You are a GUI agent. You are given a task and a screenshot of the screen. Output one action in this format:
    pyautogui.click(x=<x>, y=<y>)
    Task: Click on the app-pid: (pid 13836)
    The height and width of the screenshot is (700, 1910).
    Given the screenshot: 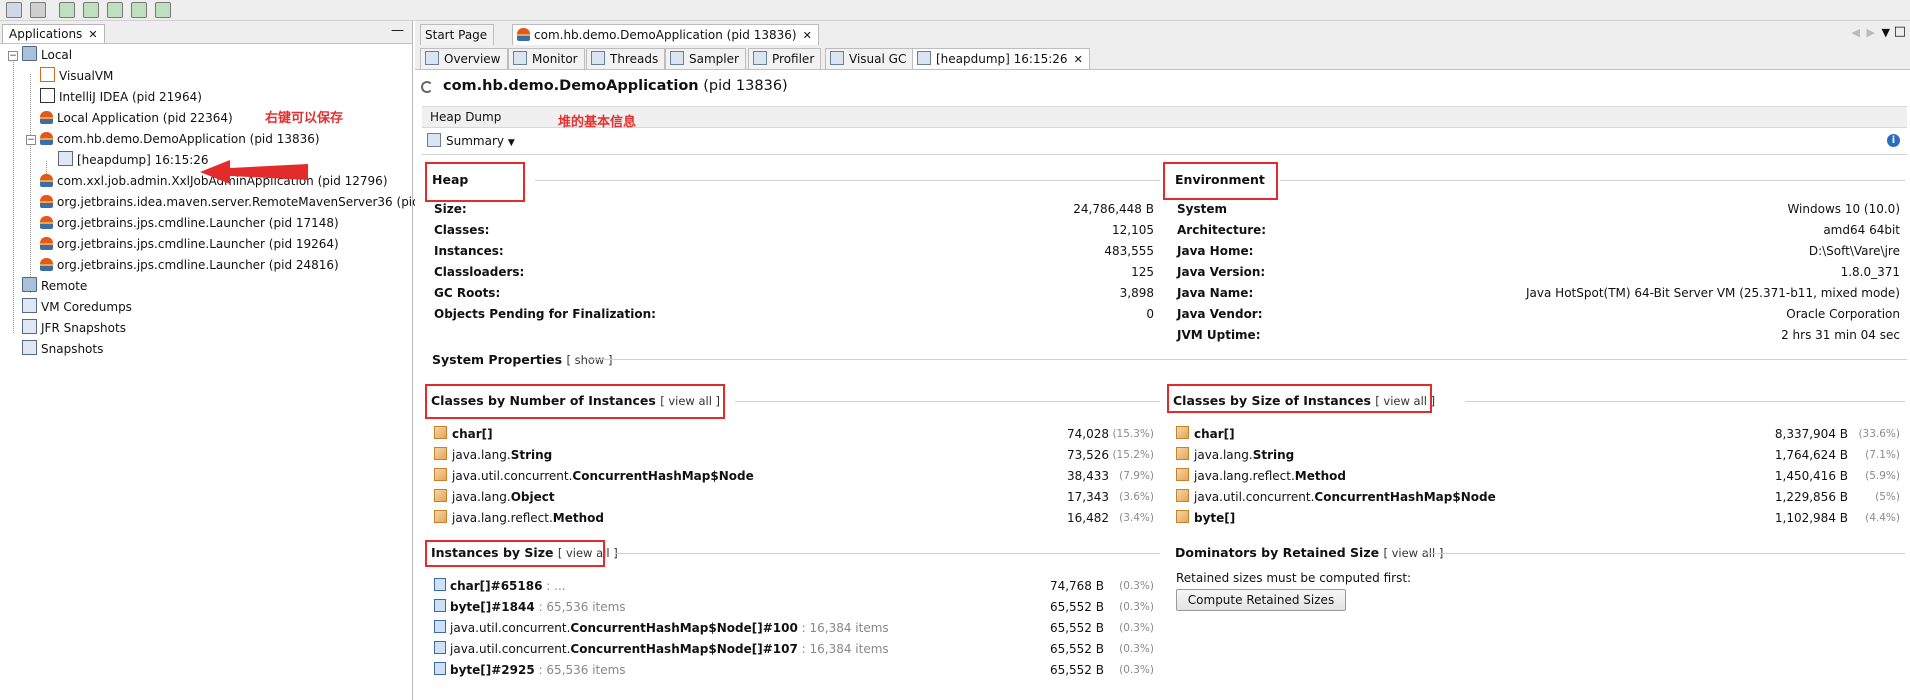 What is the action you would take?
    pyautogui.click(x=745, y=86)
    